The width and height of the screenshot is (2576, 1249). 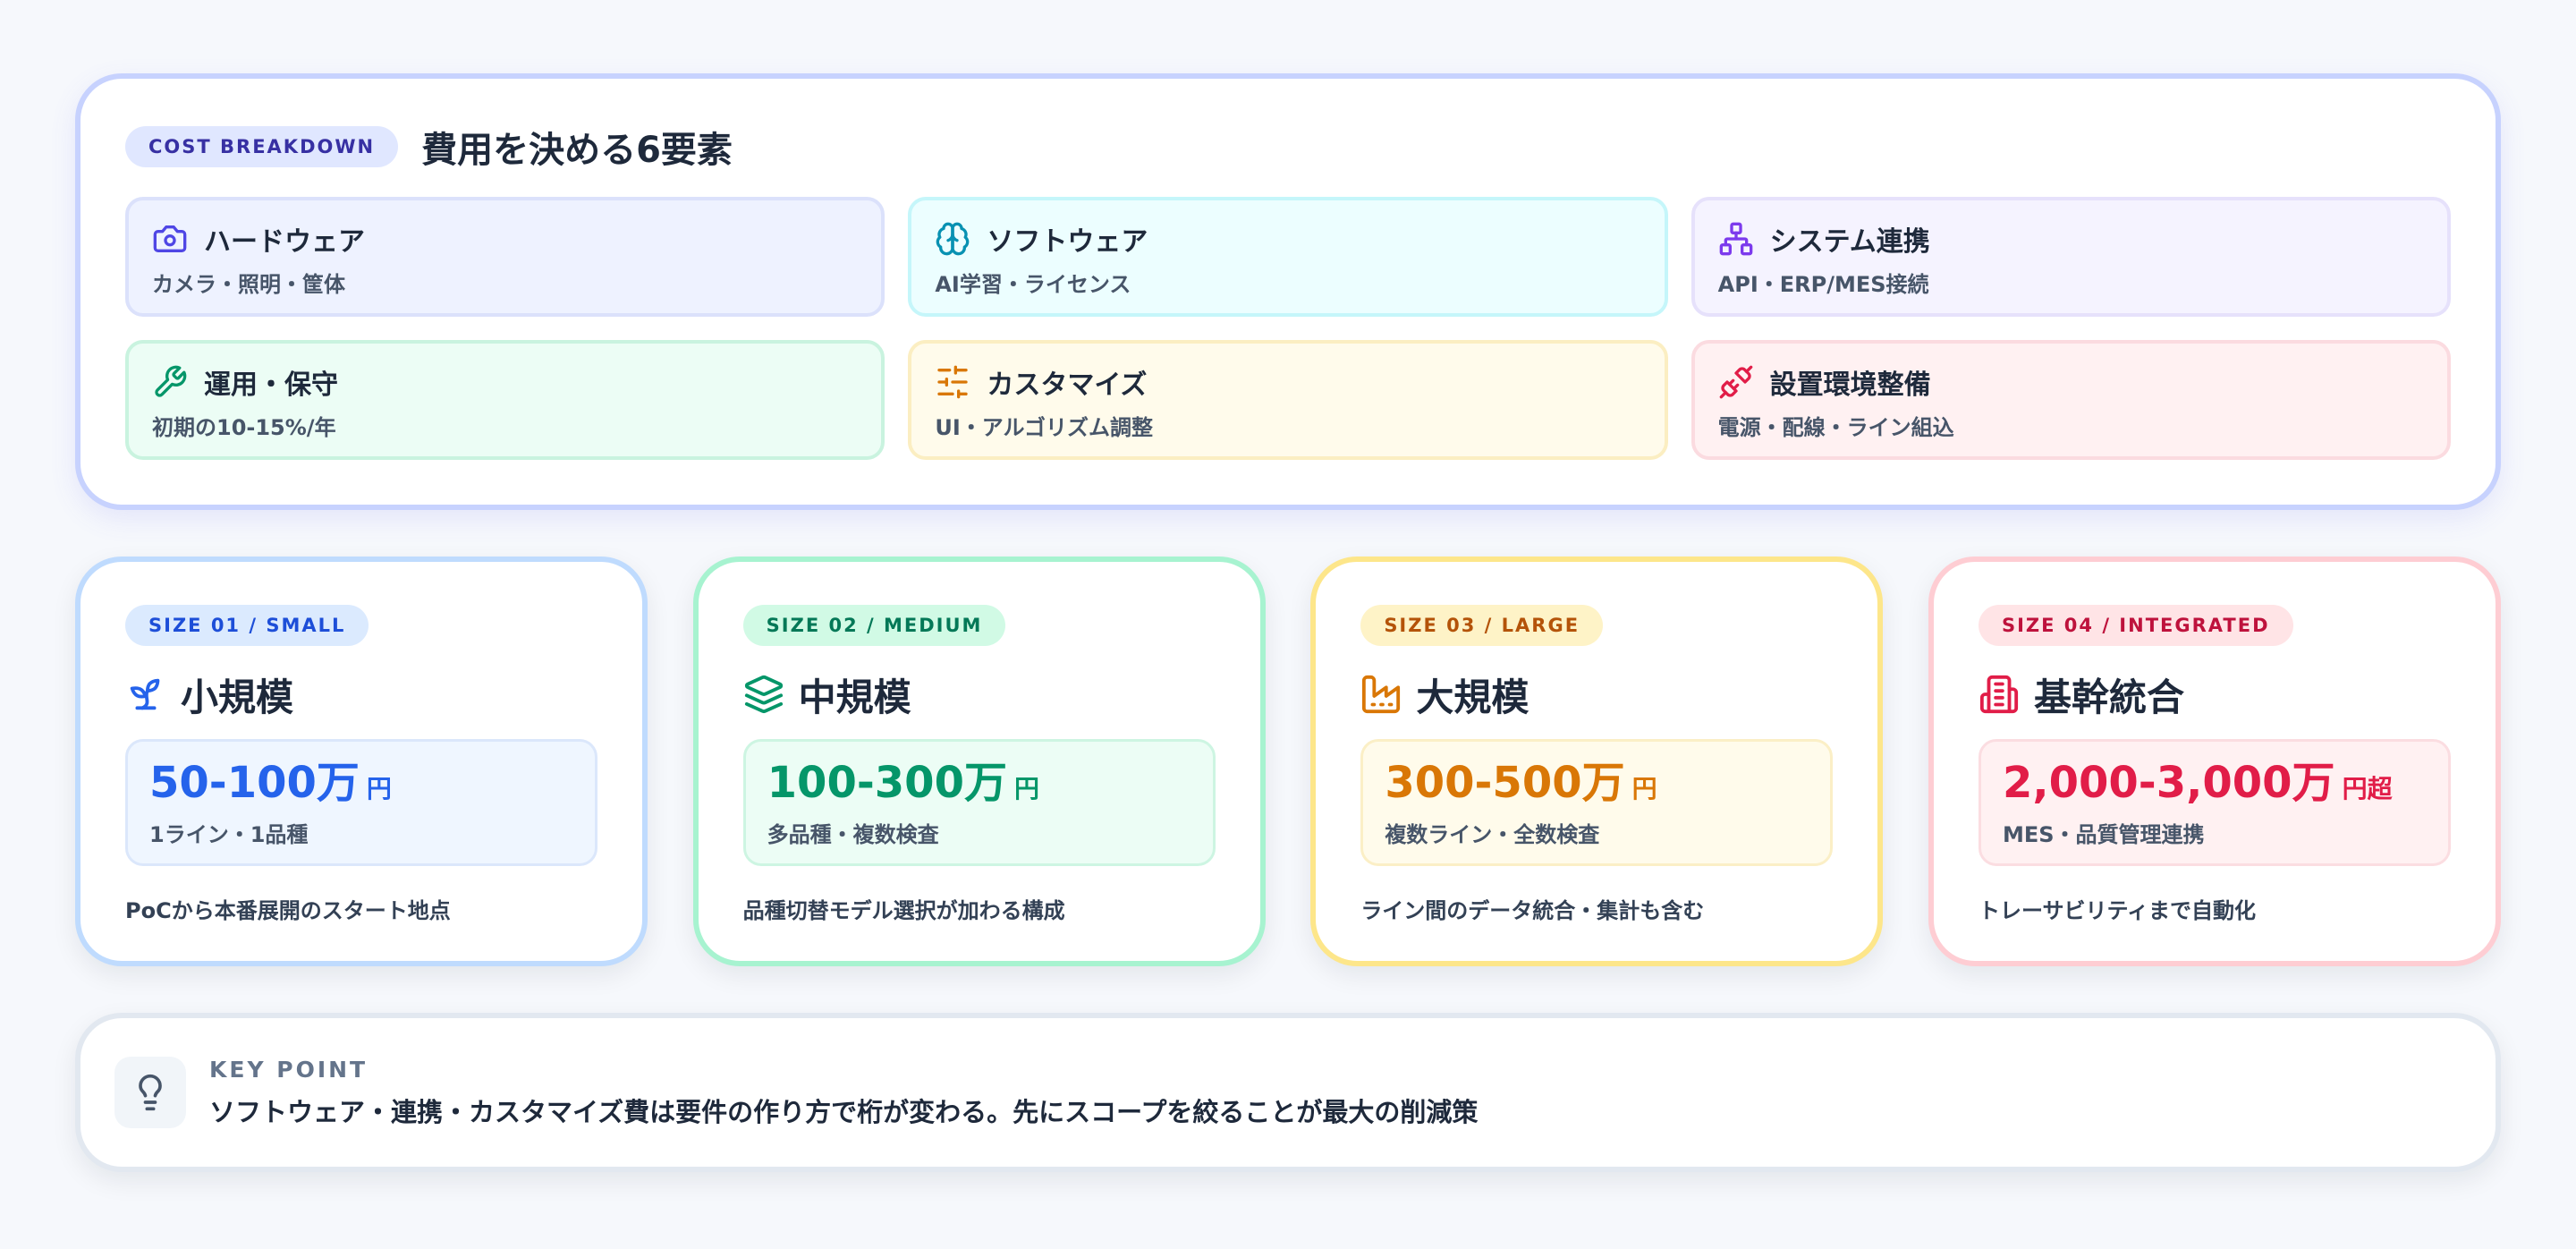 I want to click on size-description: 品種切替モデル選択が加わる構成, so click(x=903, y=911).